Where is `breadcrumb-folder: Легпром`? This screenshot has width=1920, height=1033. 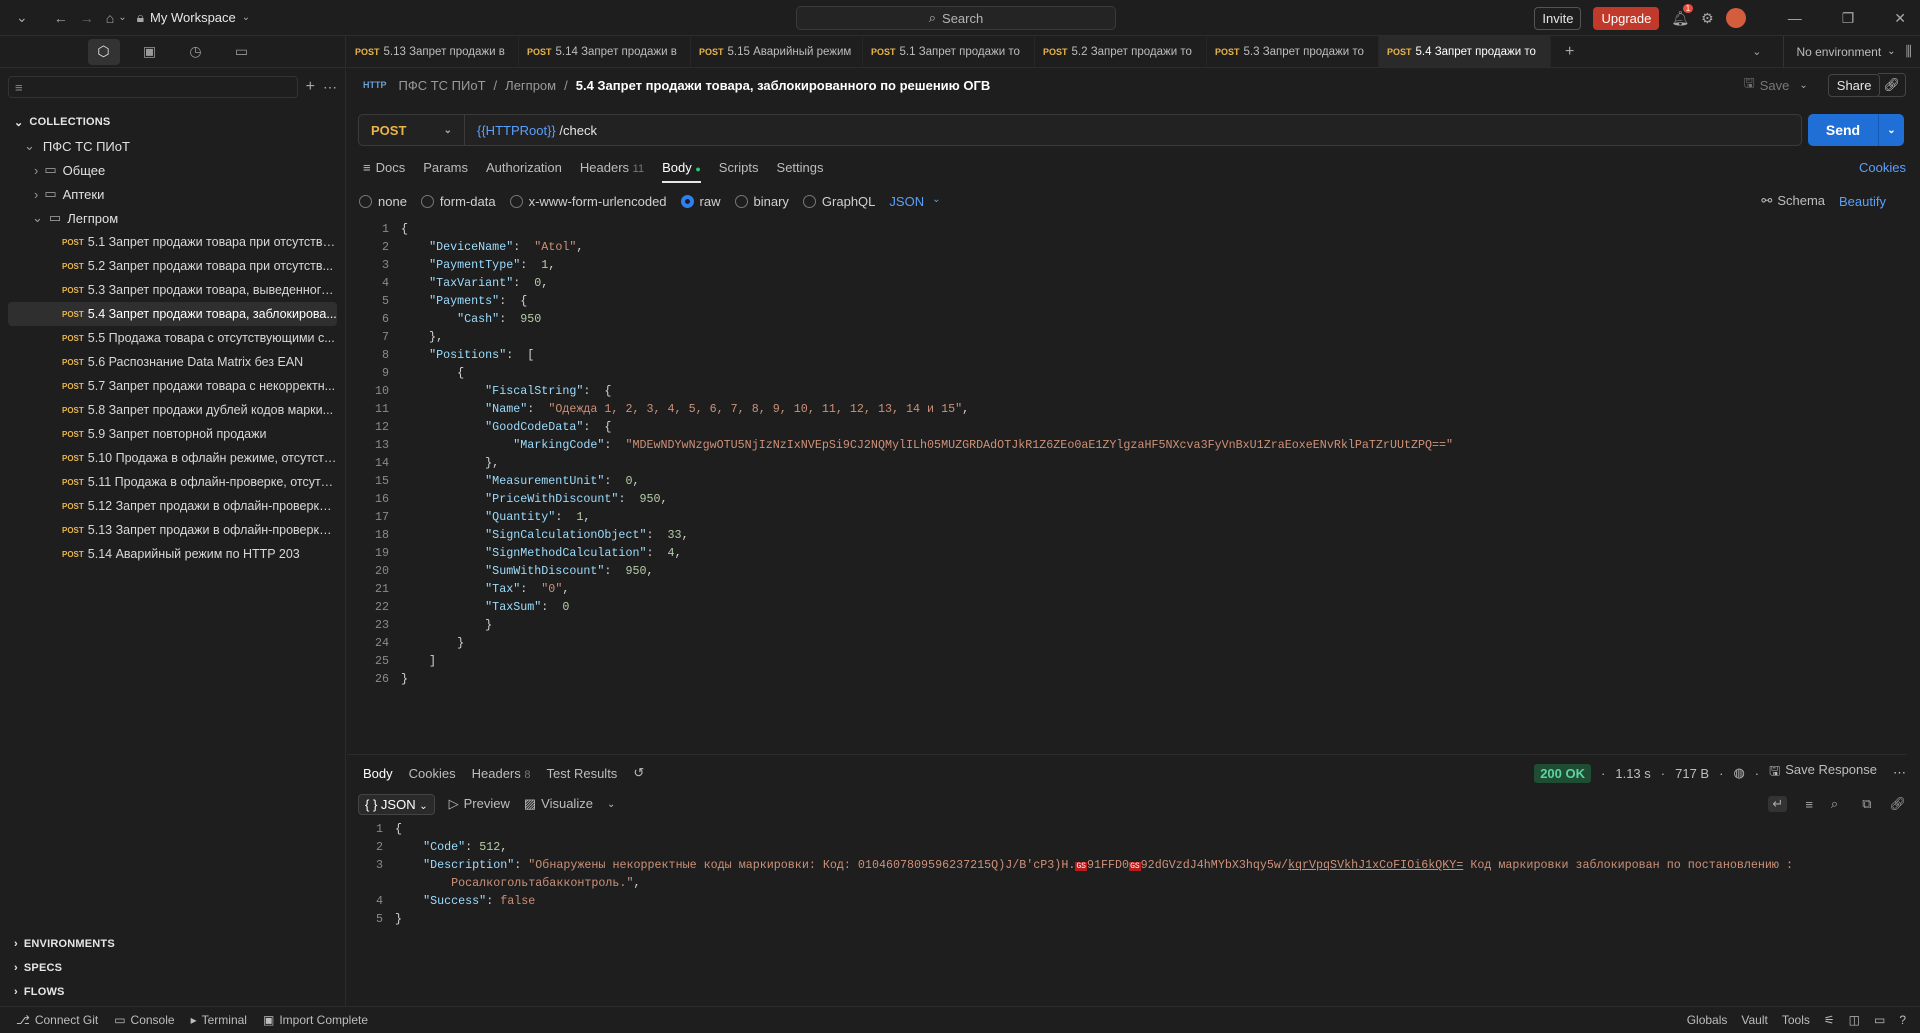
breadcrumb-folder: Легпром is located at coordinates (530, 85).